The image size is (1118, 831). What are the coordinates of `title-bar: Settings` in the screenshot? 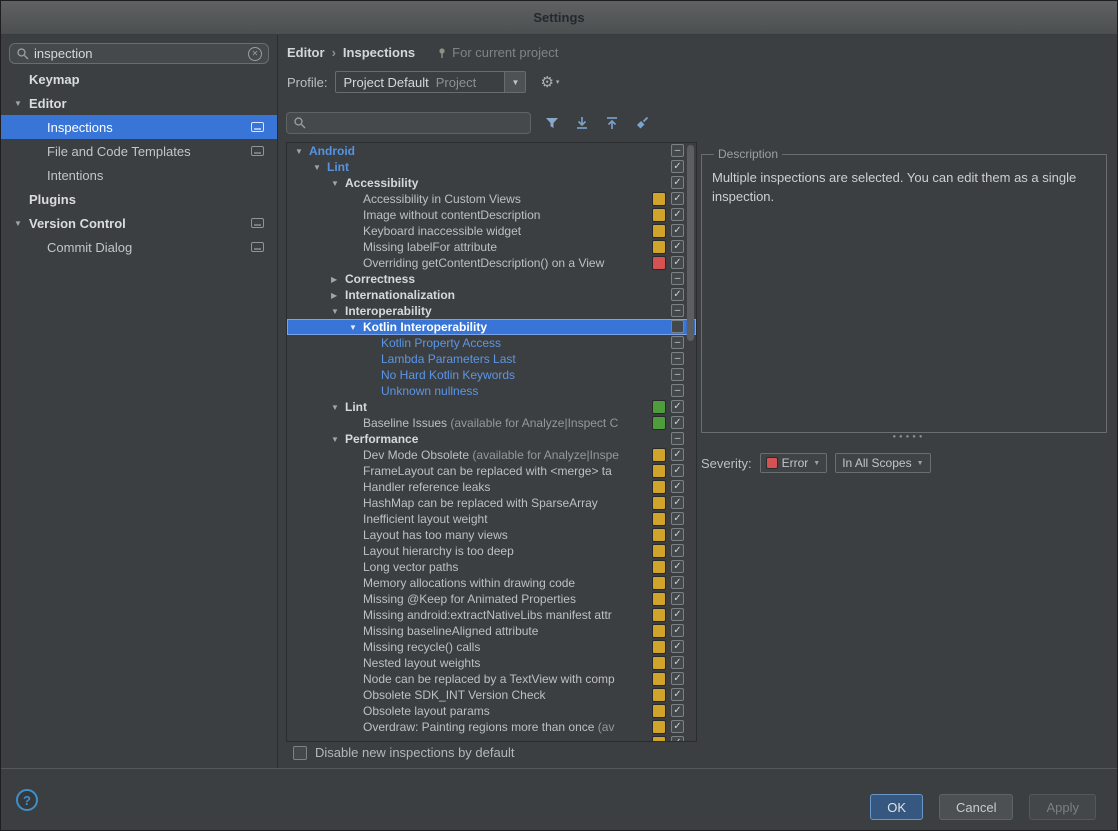 It's located at (559, 18).